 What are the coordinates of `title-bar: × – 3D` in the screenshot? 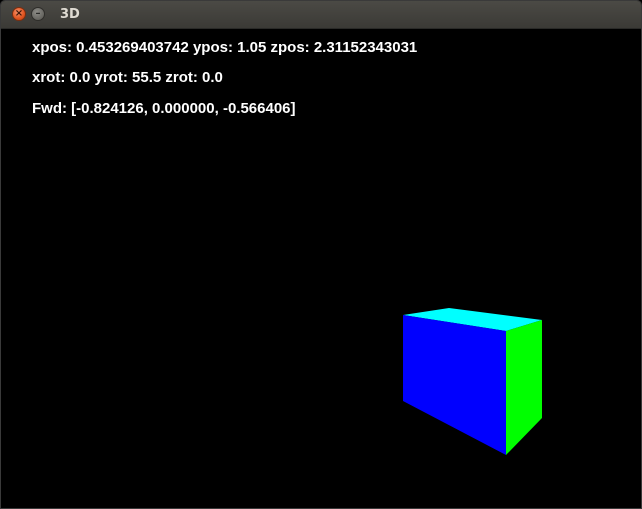 It's located at (321, 15).